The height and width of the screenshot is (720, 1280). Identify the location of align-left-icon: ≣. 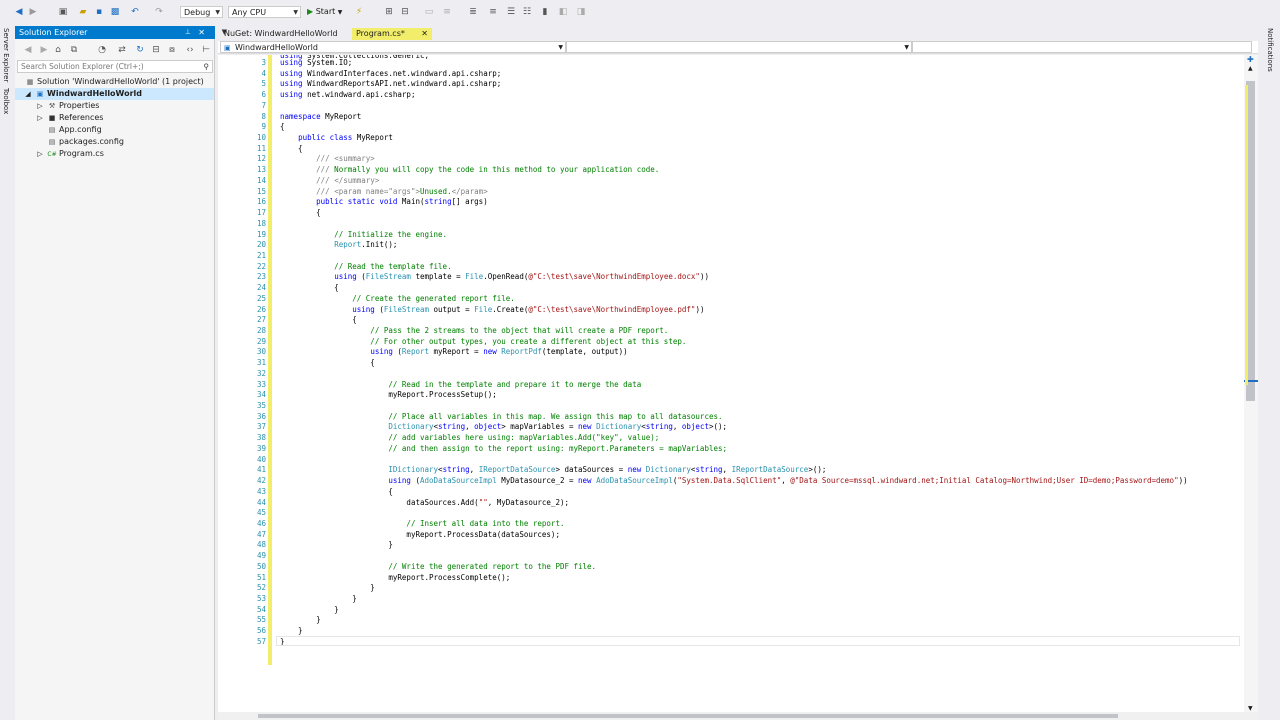
(473, 12).